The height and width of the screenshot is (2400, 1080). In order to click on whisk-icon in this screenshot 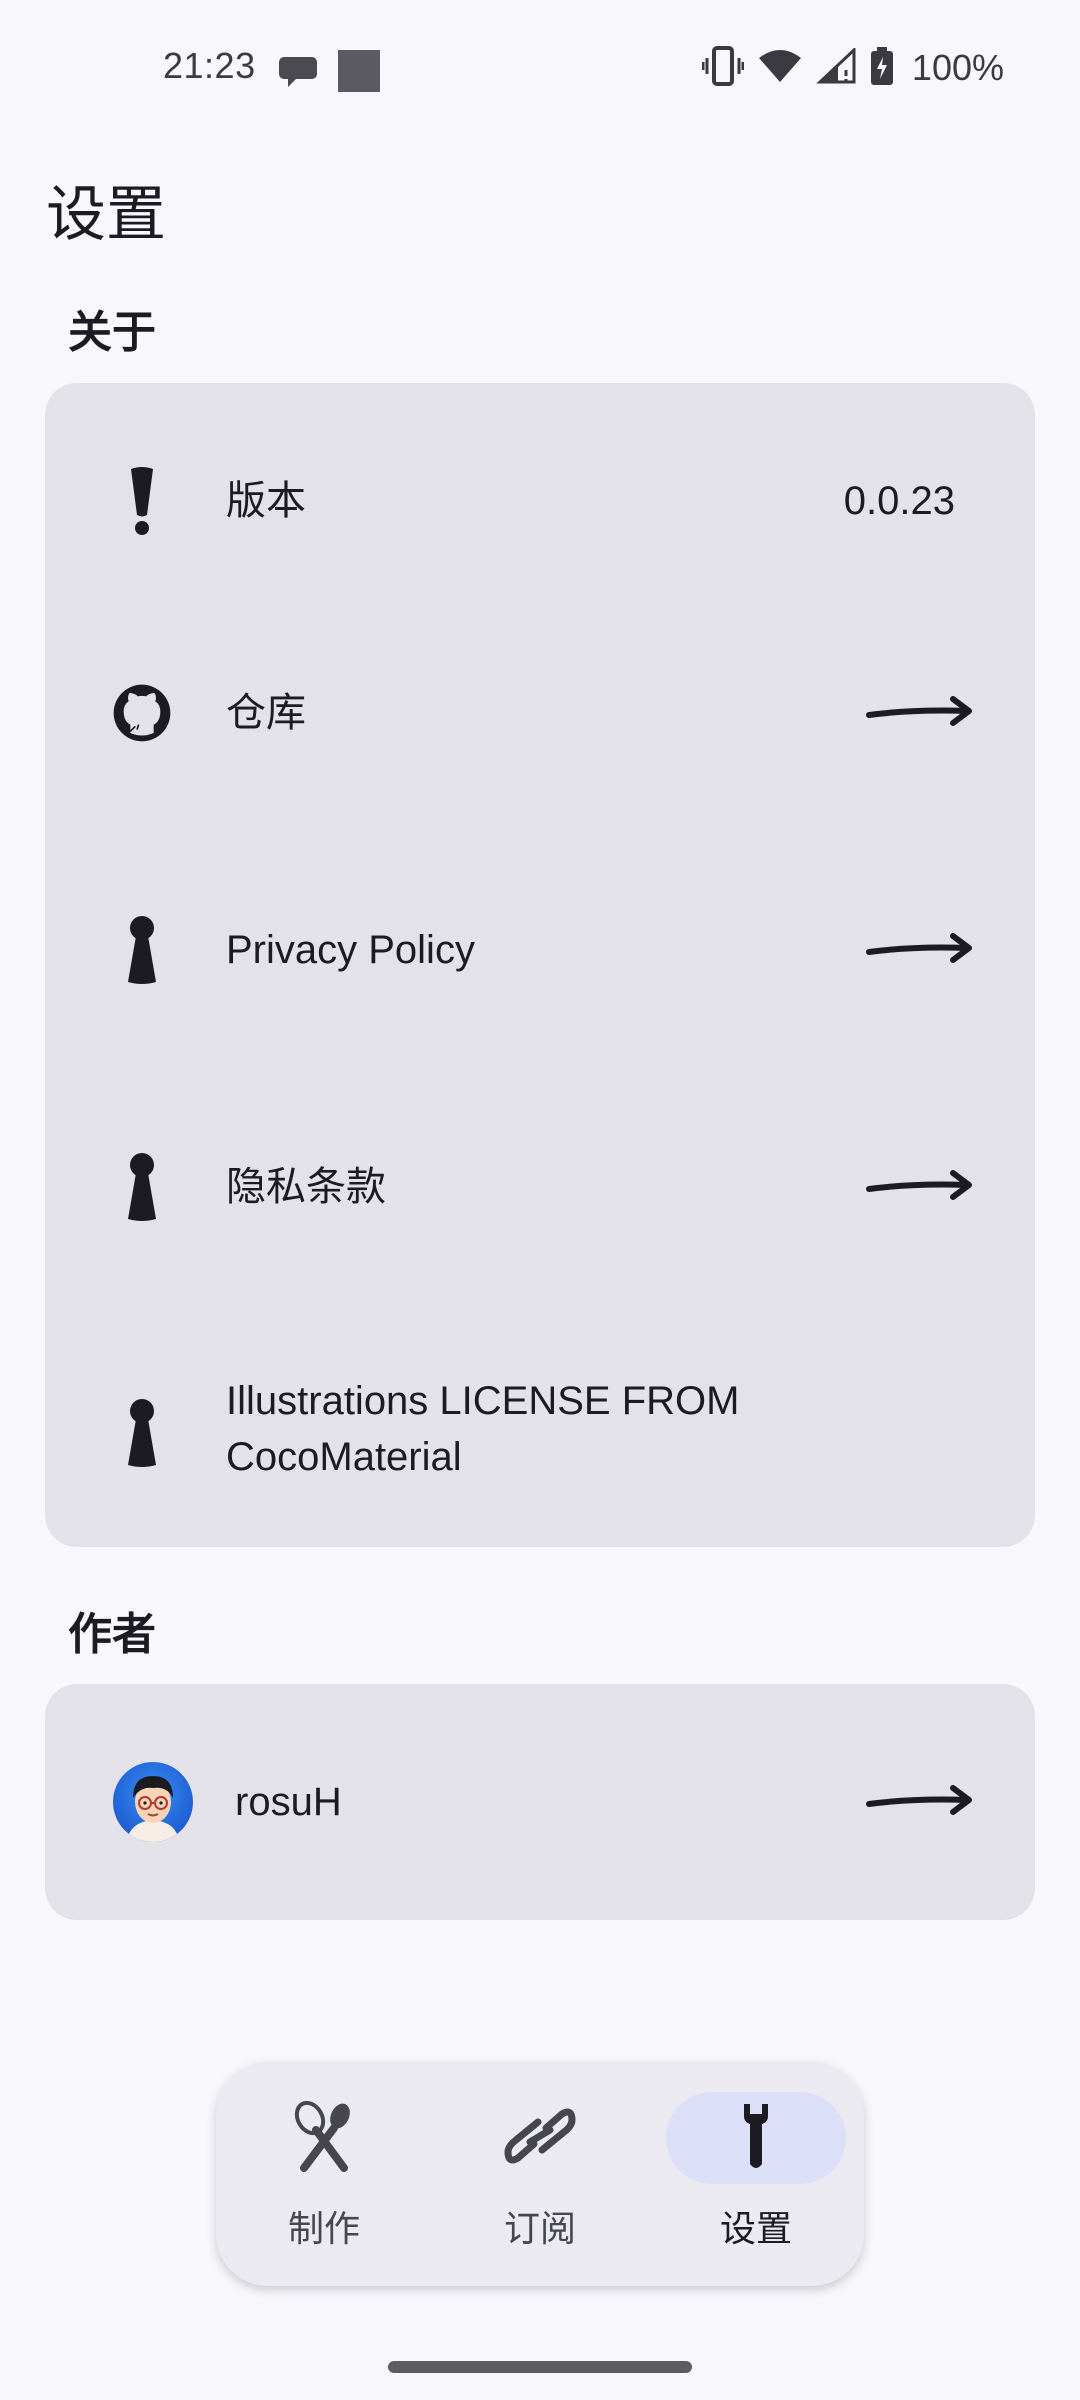, I will do `click(324, 2138)`.